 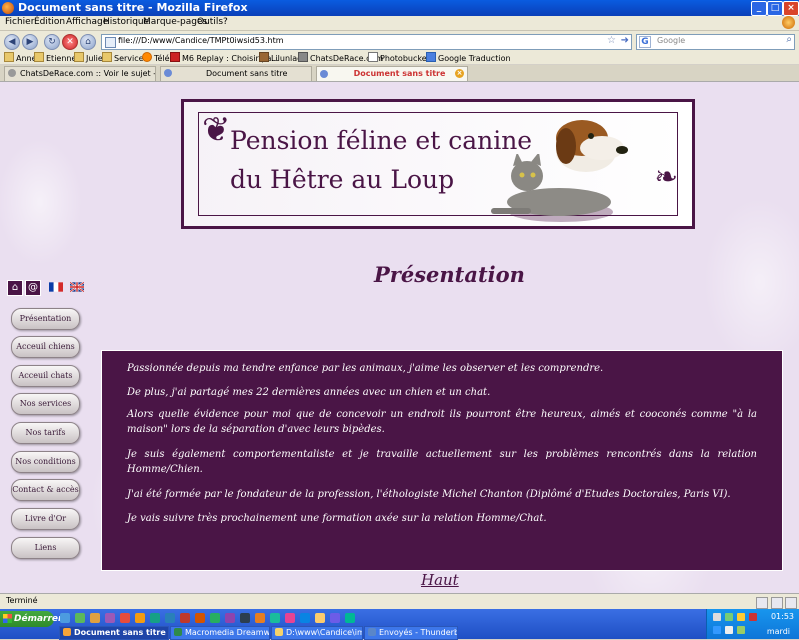 What do you see at coordinates (752, 624) in the screenshot?
I see `system-tray: 01:53 mardi` at bounding box center [752, 624].